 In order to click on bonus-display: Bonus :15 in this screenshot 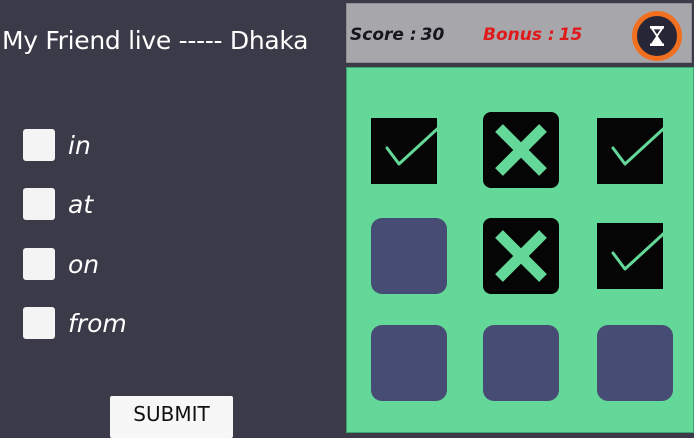, I will do `click(532, 35)`.